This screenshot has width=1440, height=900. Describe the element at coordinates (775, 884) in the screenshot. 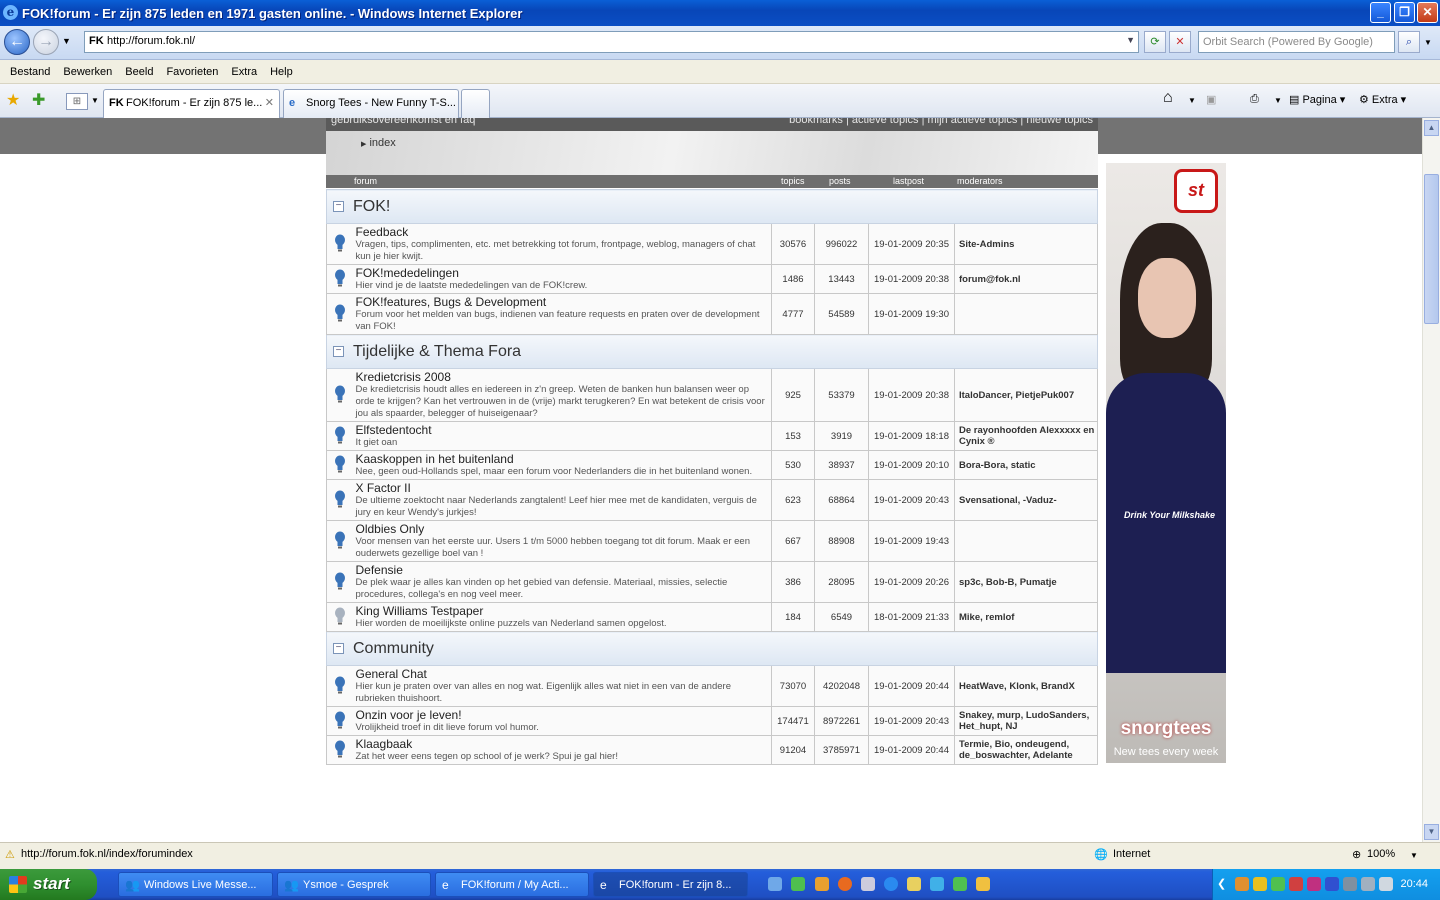

I see `quicklaunch-desktop-icon` at that location.